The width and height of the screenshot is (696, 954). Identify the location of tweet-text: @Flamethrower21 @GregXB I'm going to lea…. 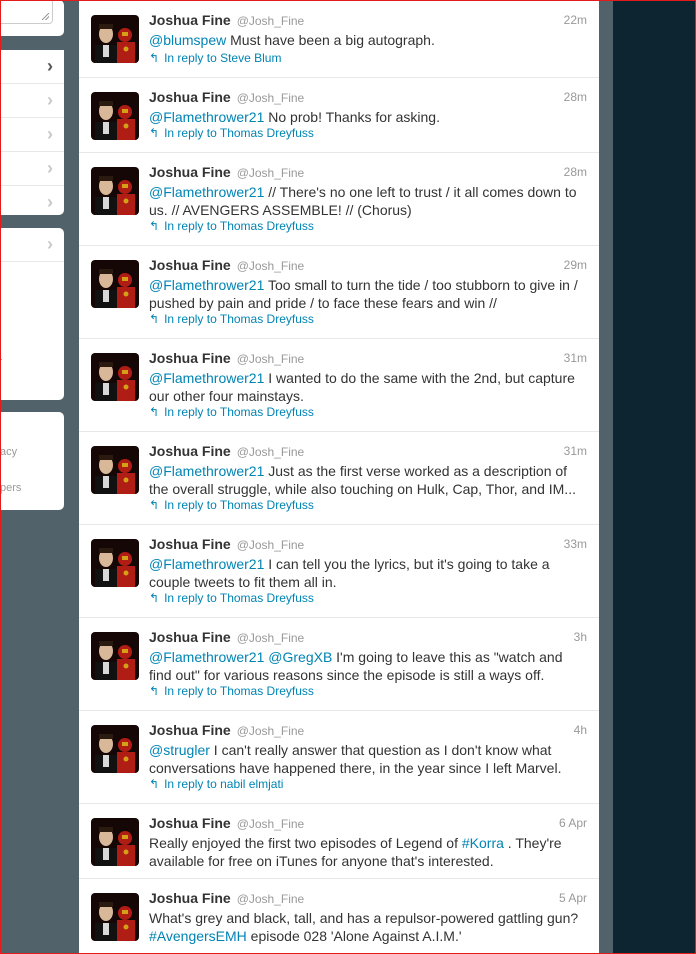
(356, 666).